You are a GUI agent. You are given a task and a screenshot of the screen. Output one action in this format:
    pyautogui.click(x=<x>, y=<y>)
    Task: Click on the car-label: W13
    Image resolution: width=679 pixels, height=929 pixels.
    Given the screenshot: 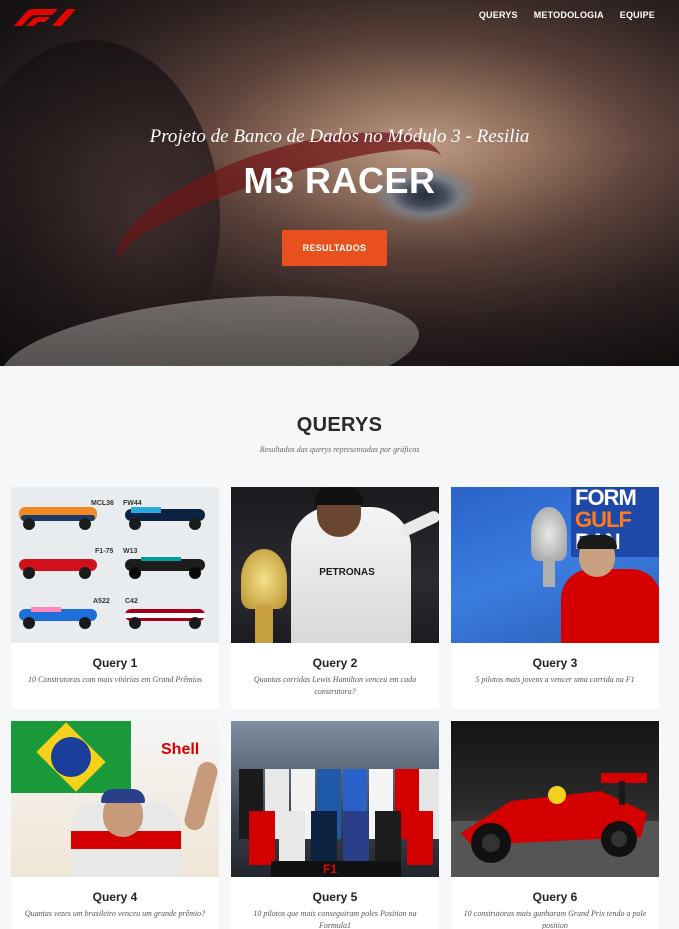 What is the action you would take?
    pyautogui.click(x=130, y=551)
    